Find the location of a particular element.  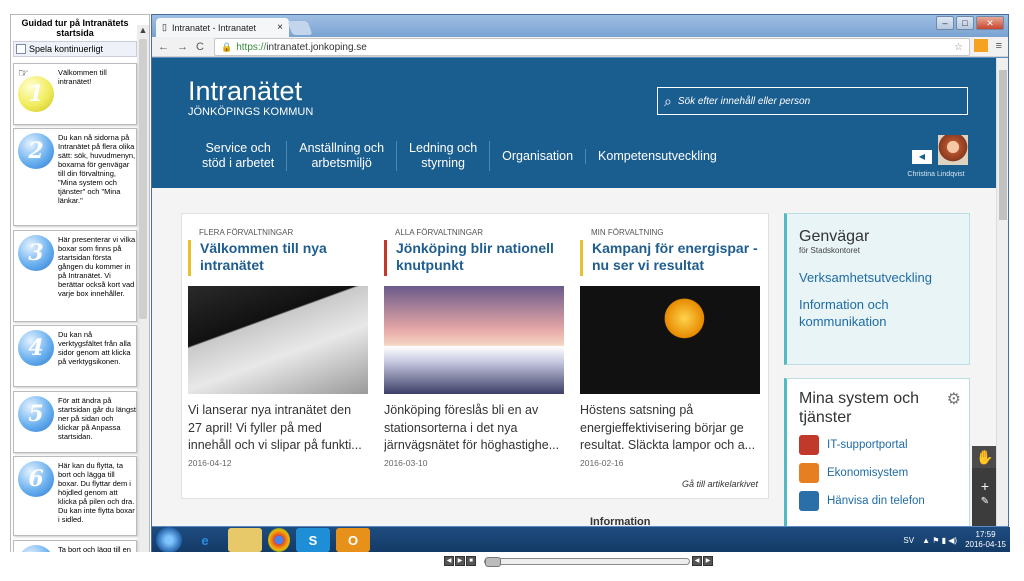

article-image-train is located at coordinates (474, 340).